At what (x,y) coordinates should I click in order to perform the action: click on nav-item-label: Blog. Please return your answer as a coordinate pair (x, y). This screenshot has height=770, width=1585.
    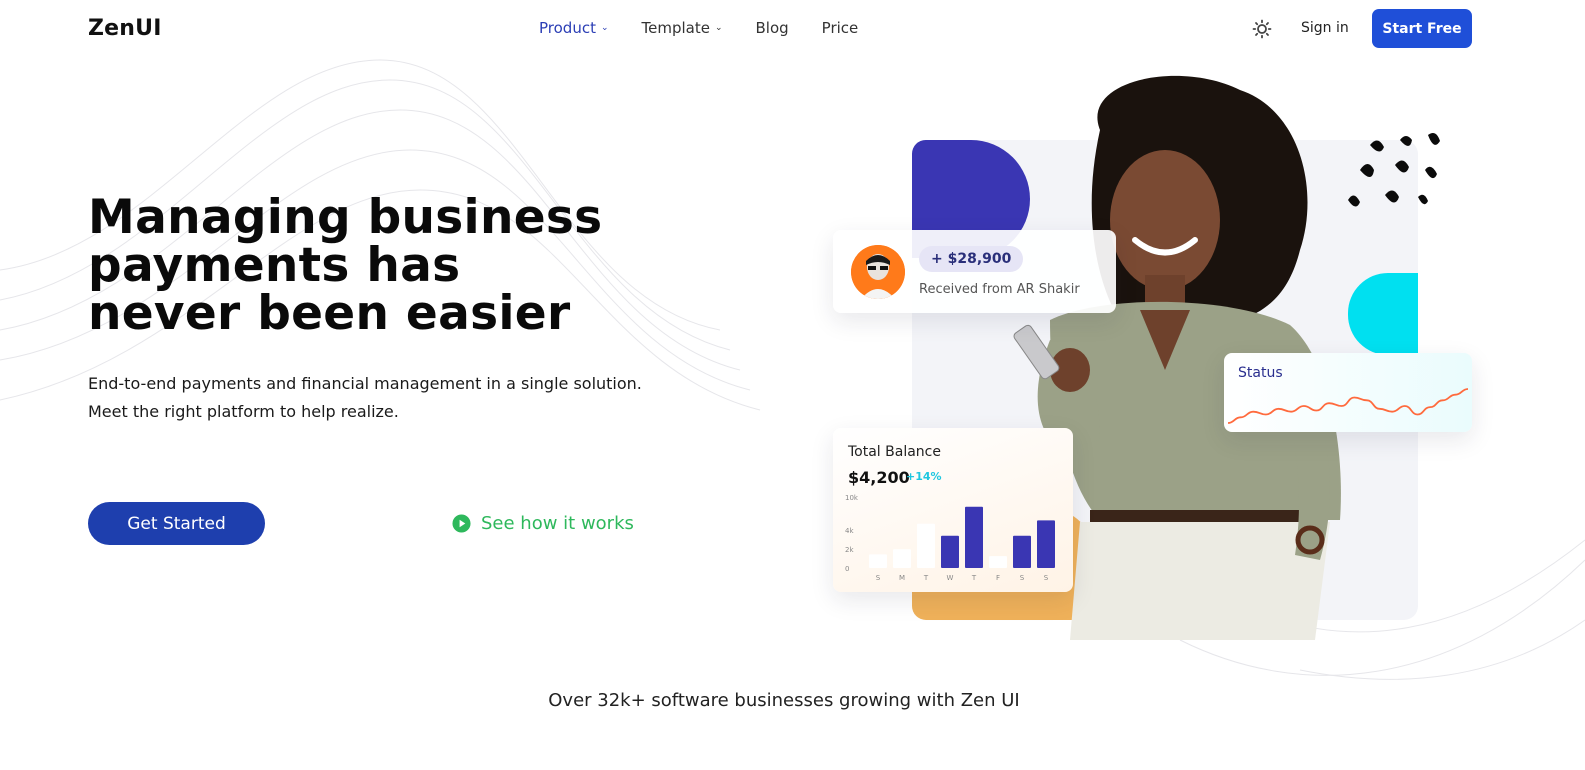
    Looking at the image, I should click on (772, 28).